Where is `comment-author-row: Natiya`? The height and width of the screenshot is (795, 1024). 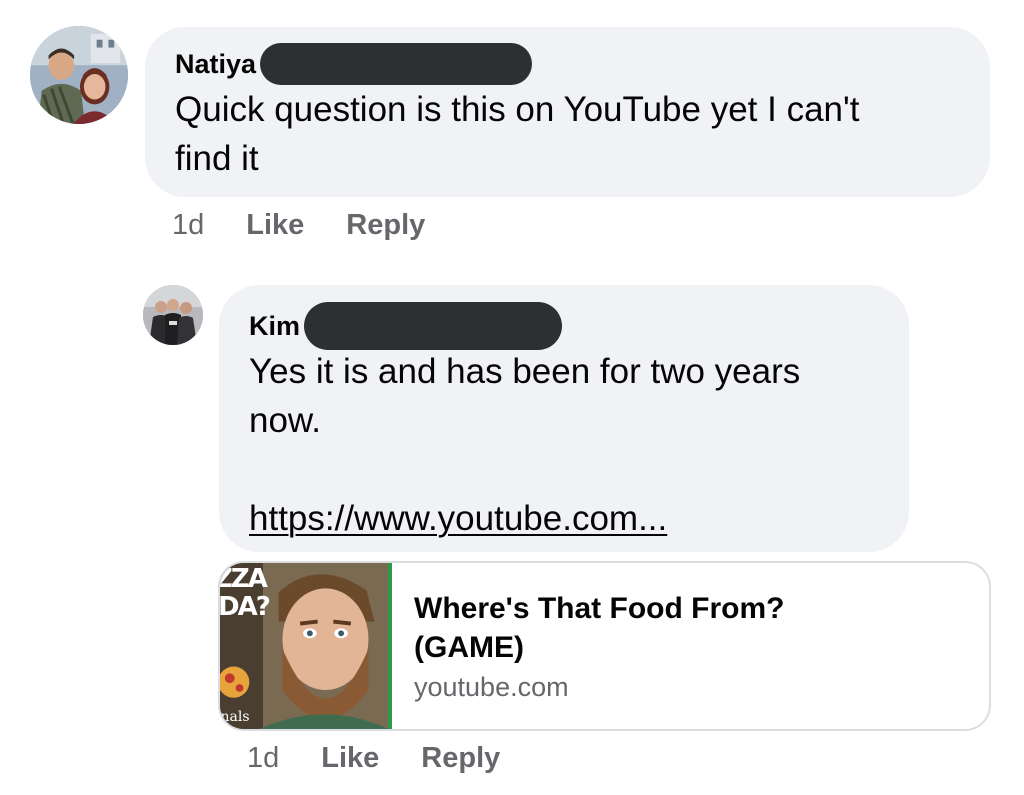 comment-author-row: Natiya is located at coordinates (567, 64).